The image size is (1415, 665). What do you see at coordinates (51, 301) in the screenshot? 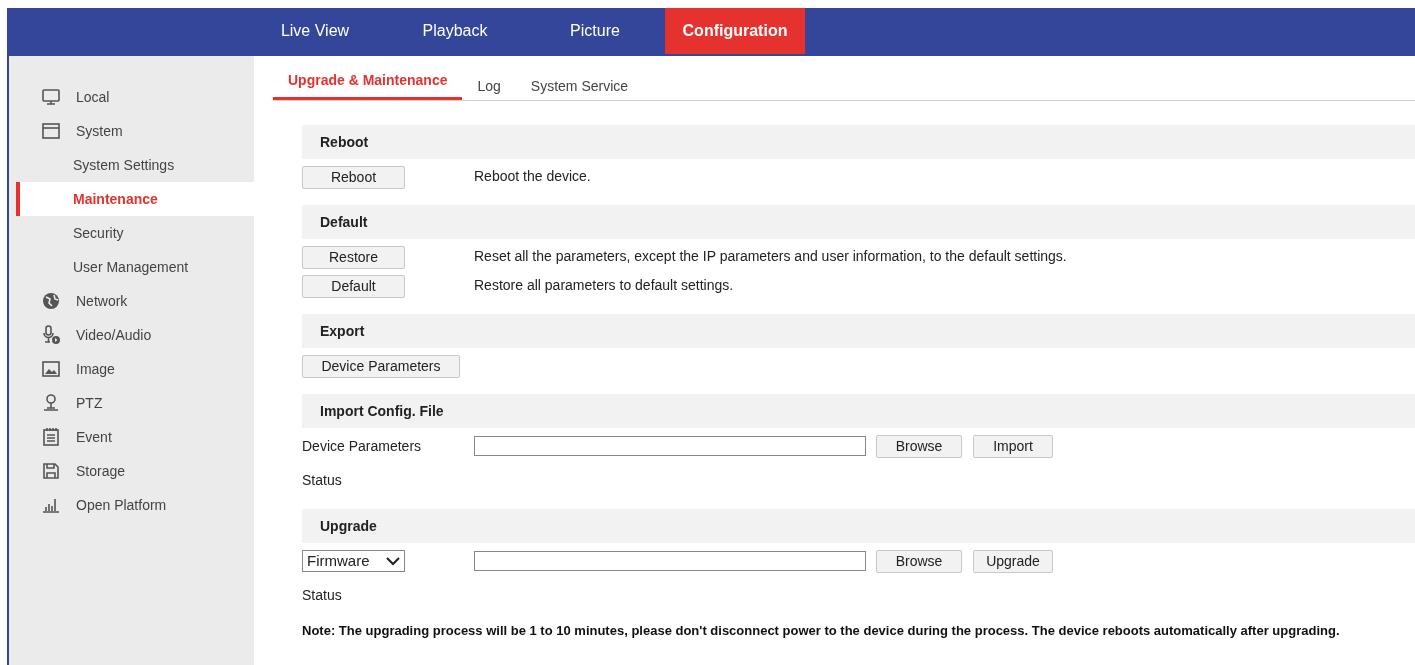
I see `globe-icon` at bounding box center [51, 301].